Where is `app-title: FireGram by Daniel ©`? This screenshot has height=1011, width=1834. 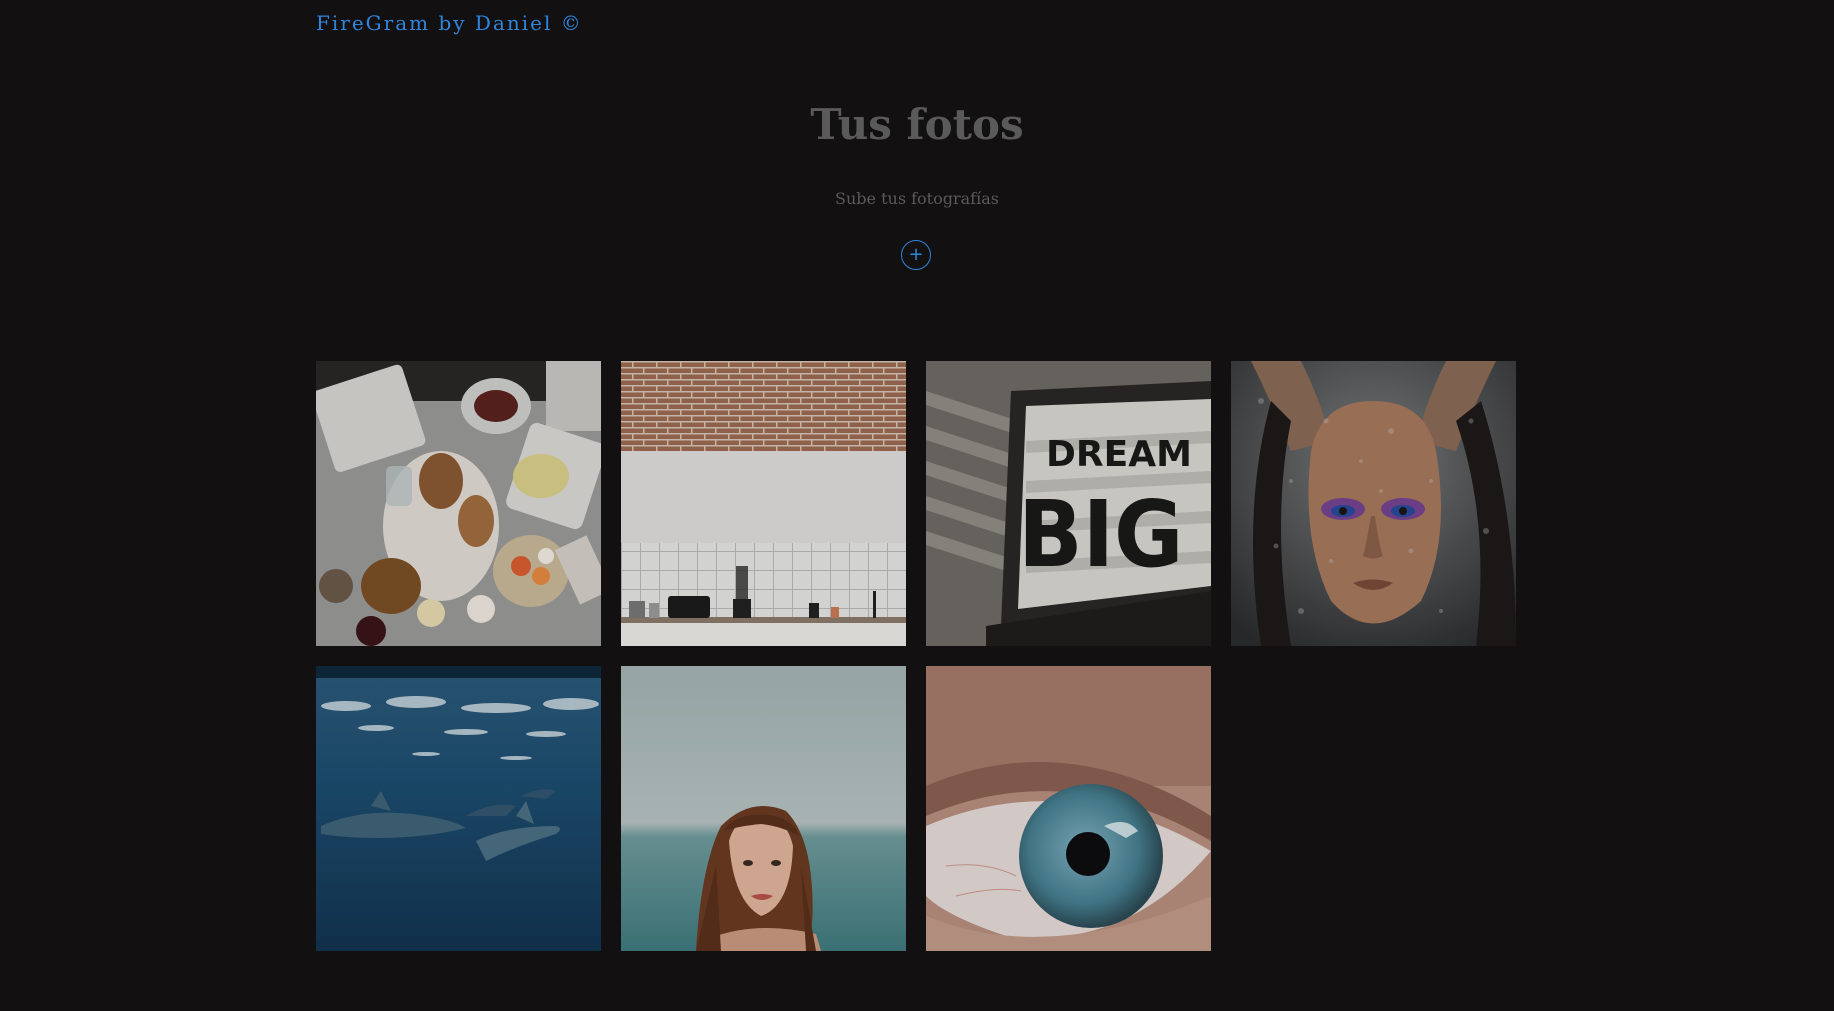
app-title: FireGram by Daniel © is located at coordinates (449, 23).